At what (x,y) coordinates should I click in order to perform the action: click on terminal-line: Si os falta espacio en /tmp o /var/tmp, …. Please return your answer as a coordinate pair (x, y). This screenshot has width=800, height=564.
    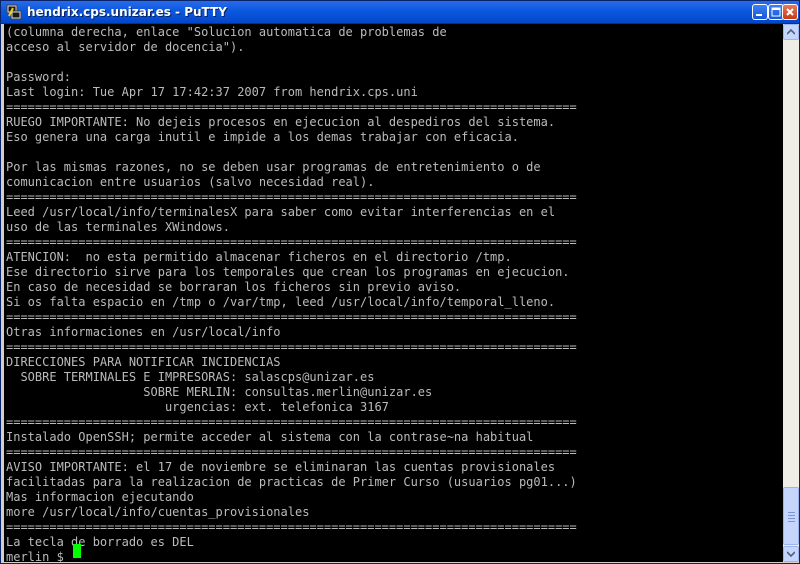
    Looking at the image, I should click on (281, 302).